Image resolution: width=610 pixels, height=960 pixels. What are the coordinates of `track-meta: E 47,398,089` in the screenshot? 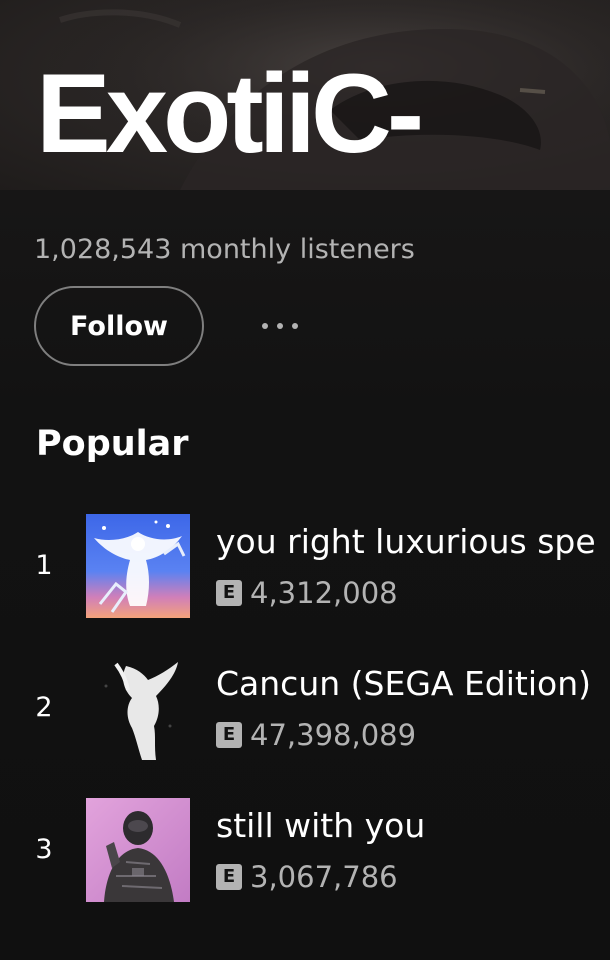 It's located at (316, 735).